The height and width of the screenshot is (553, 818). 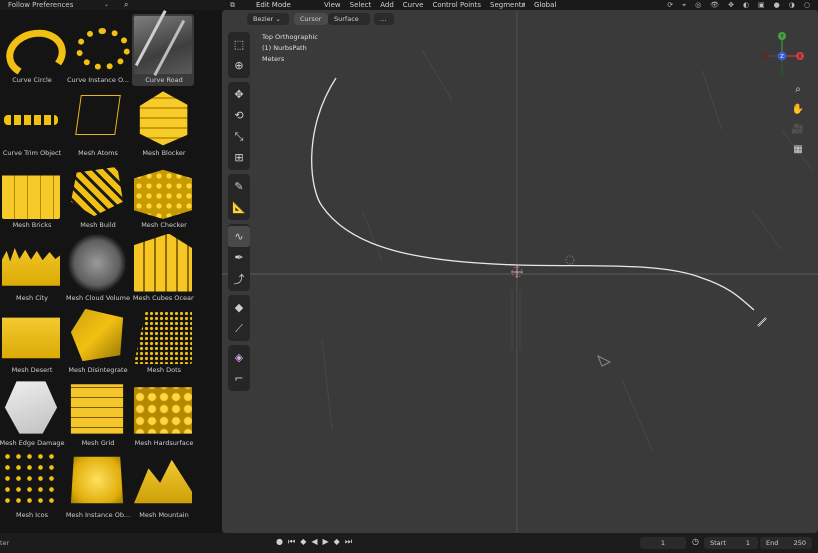 What do you see at coordinates (239, 186) in the screenshot?
I see `annotate-icon: ✎` at bounding box center [239, 186].